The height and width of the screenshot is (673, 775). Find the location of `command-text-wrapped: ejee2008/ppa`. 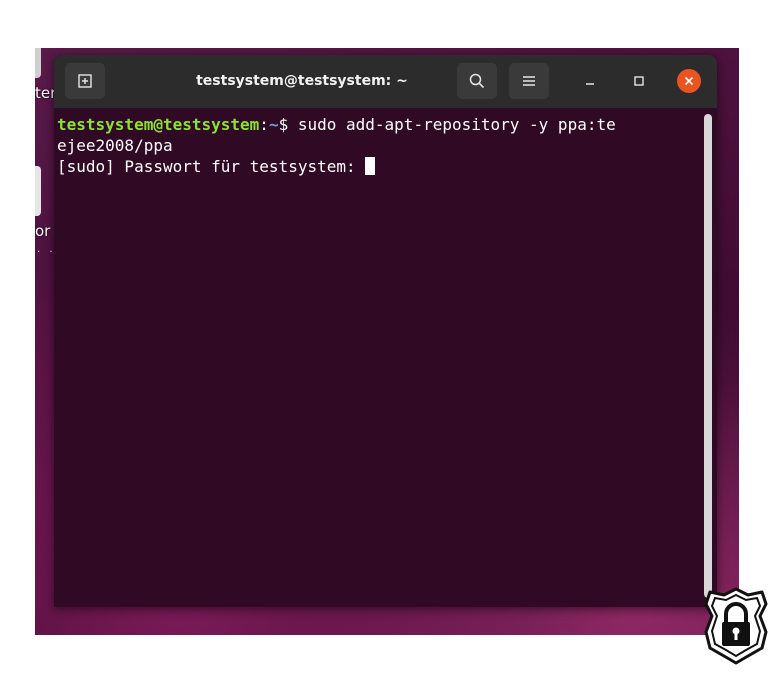

command-text-wrapped: ejee2008/ppa is located at coordinates (115, 145).